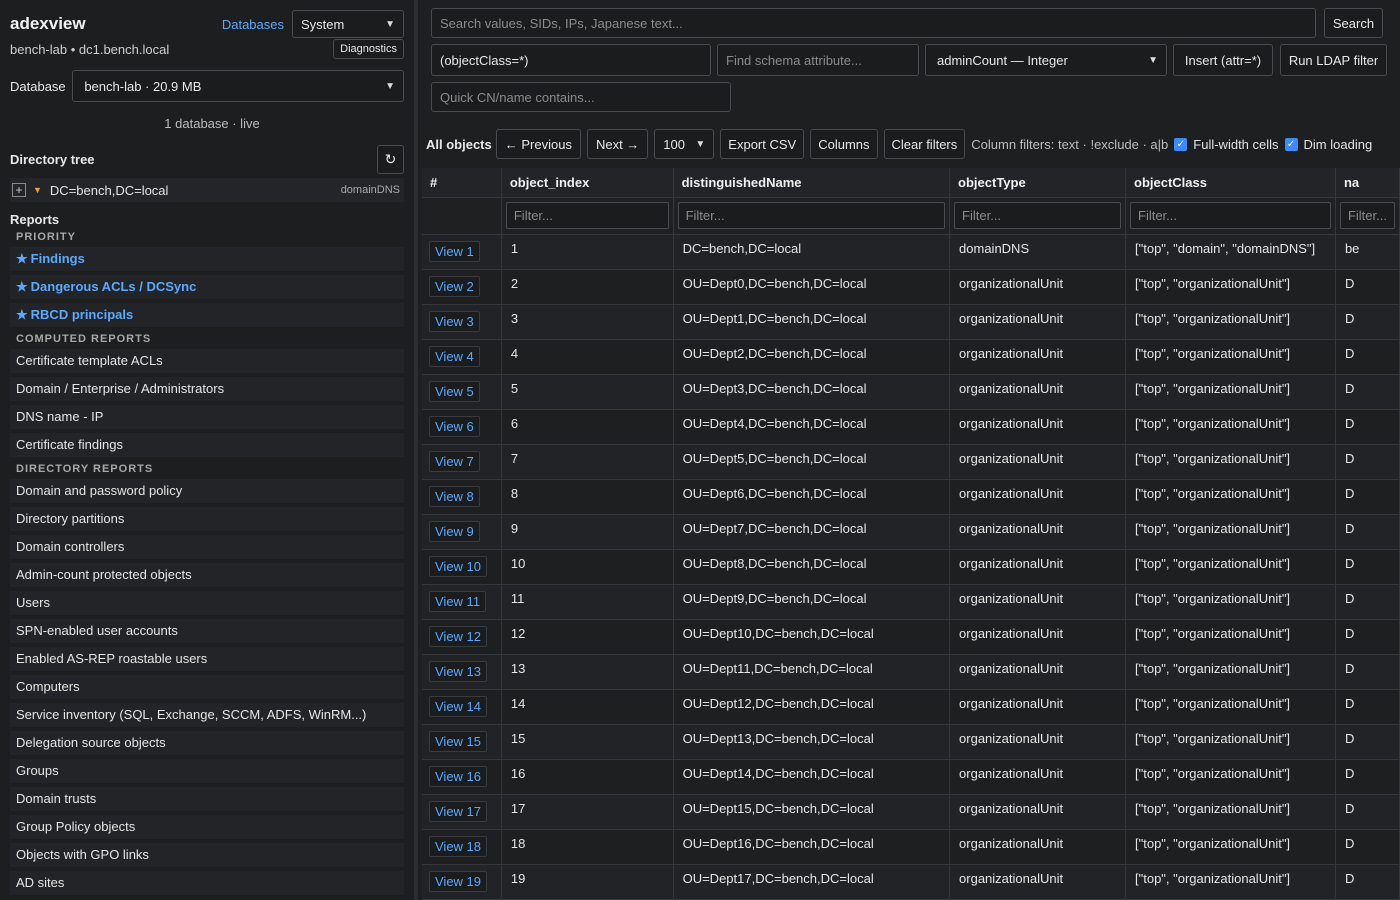 The image size is (1400, 900). Describe the element at coordinates (19, 190) in the screenshot. I see `expand-icon: +` at that location.